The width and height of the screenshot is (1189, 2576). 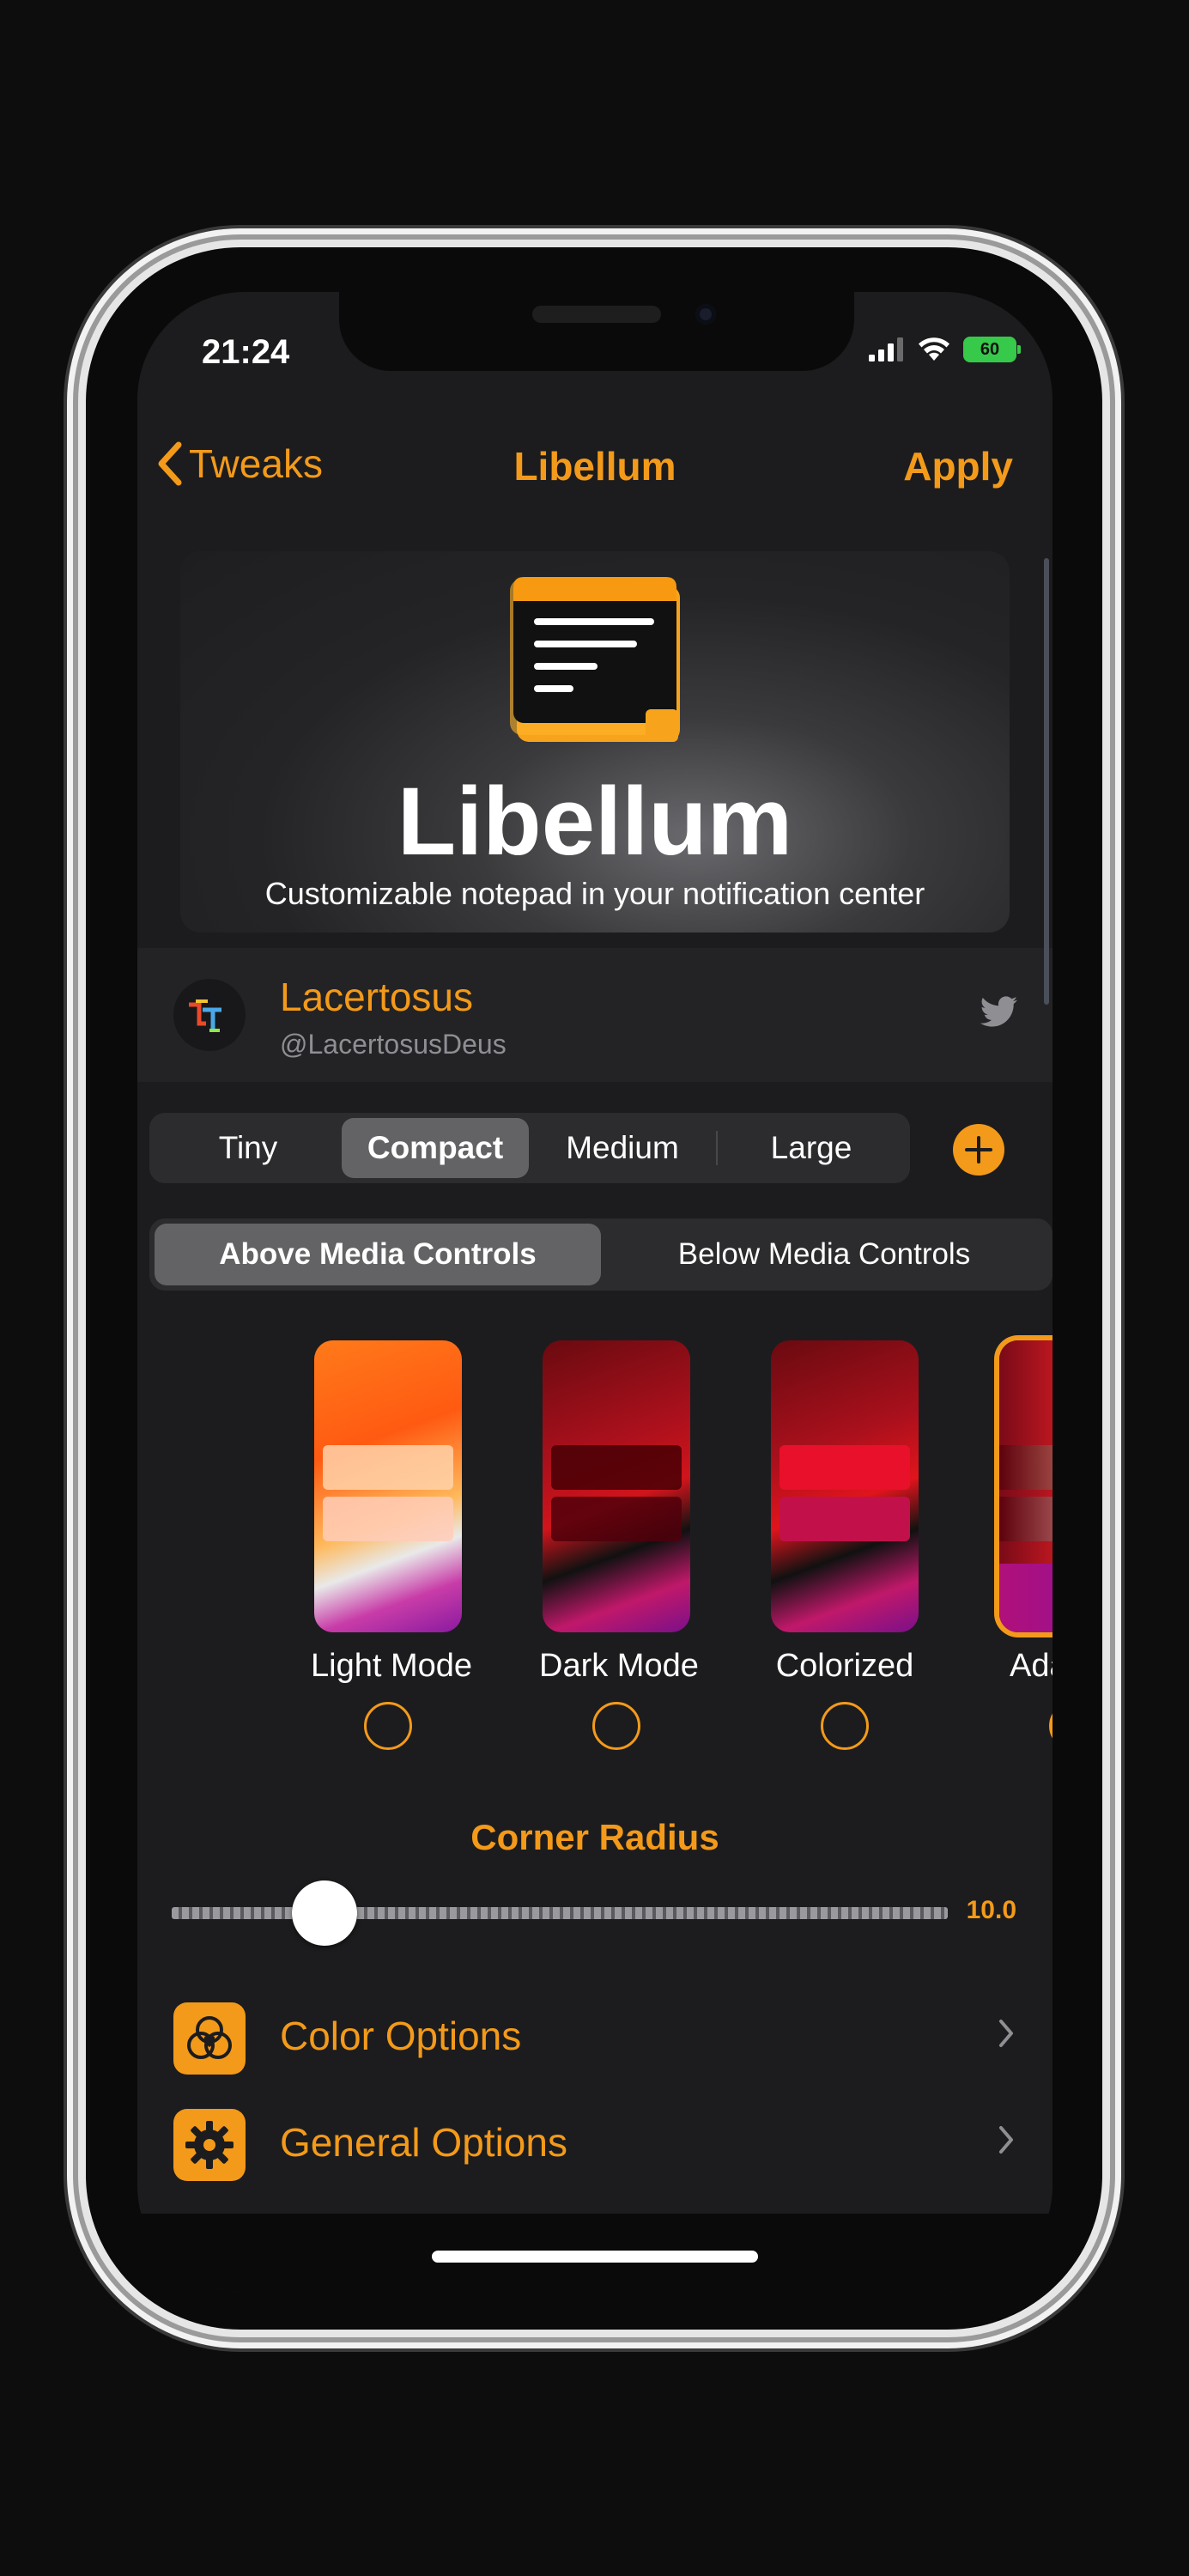 I want to click on author-name: Lacertosus, so click(x=377, y=997).